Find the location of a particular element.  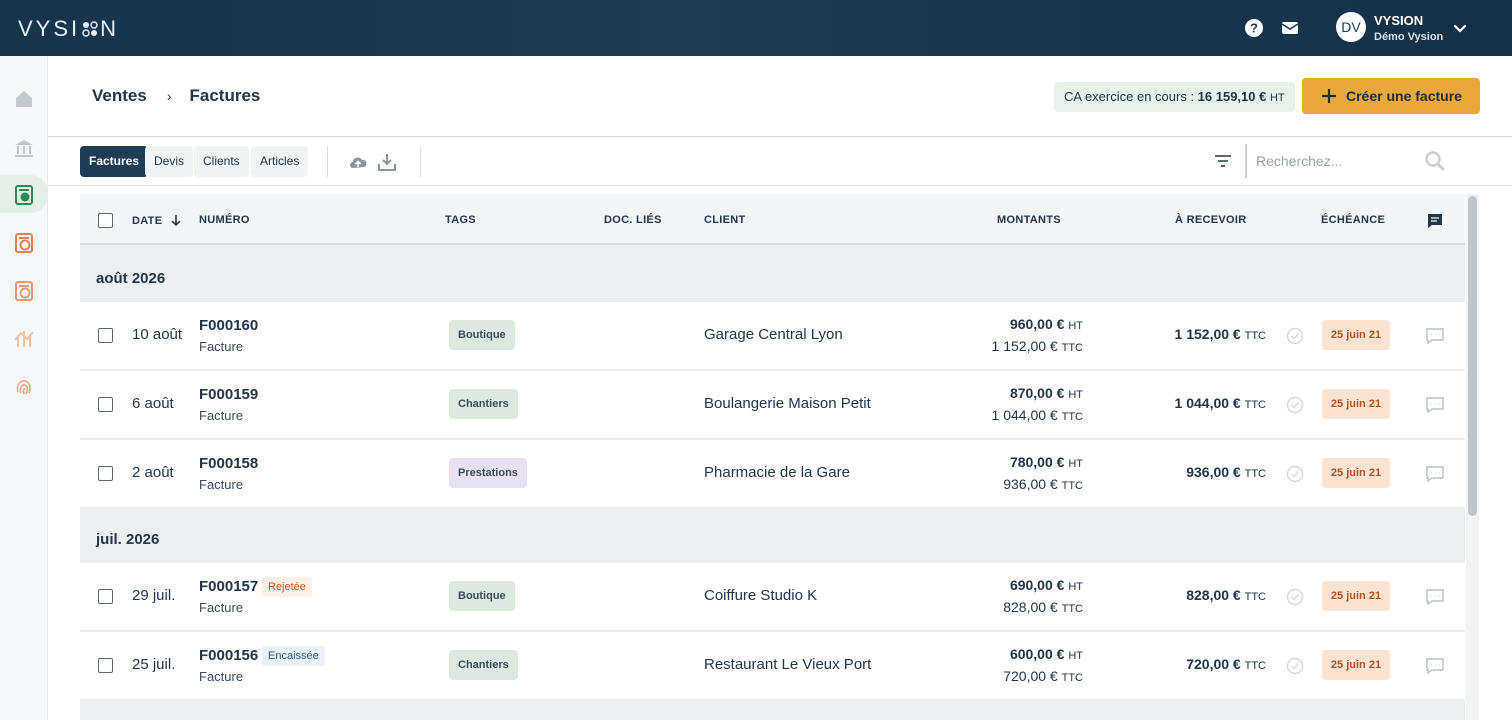

col-date-label: DATE is located at coordinates (147, 221).